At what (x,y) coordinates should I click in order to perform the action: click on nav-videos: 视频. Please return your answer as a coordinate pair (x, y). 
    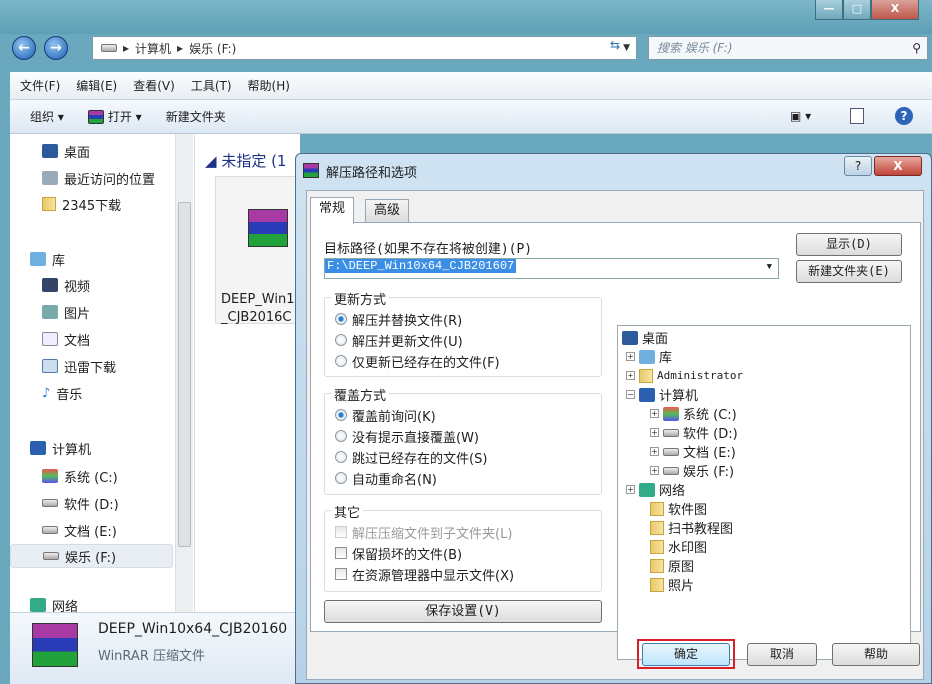
    Looking at the image, I should click on (66, 285).